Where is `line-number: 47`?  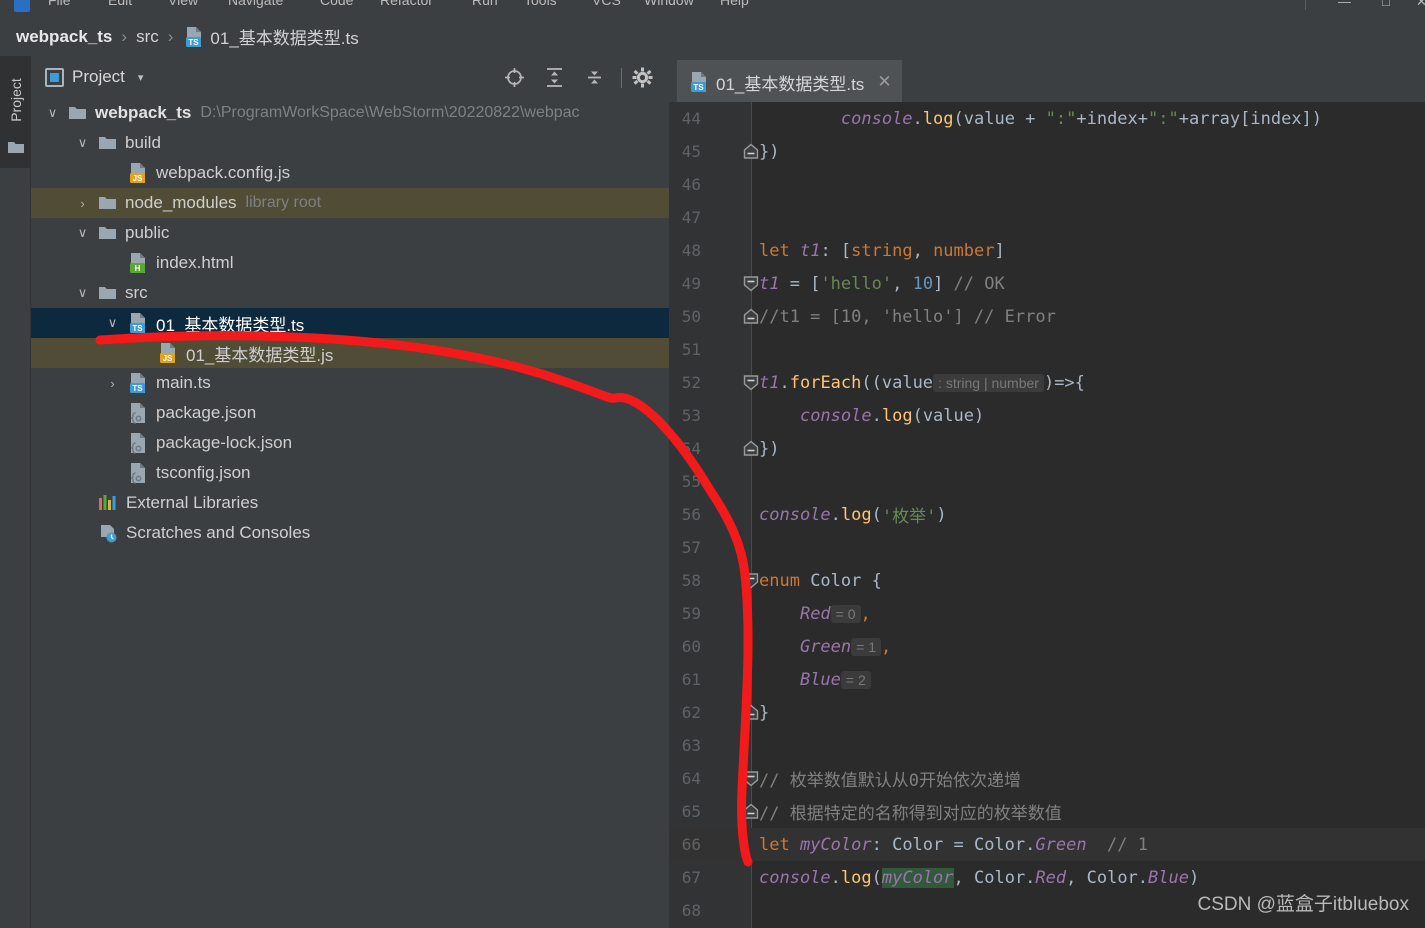
line-number: 47 is located at coordinates (691, 217).